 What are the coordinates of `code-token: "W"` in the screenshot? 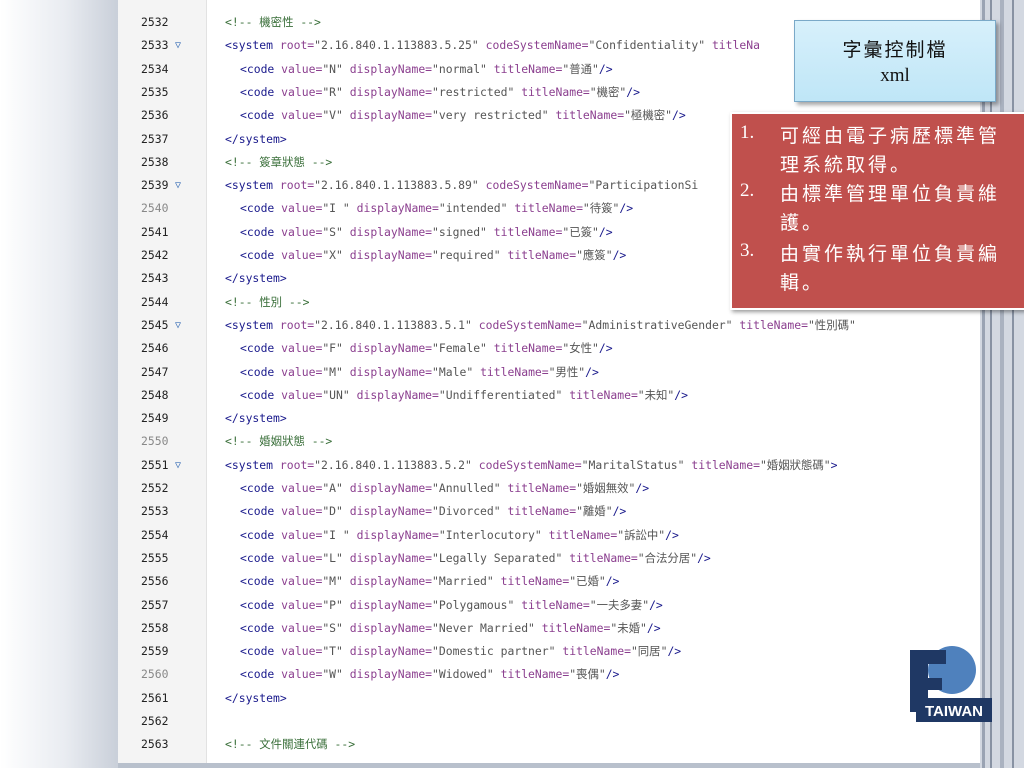 It's located at (336, 674).